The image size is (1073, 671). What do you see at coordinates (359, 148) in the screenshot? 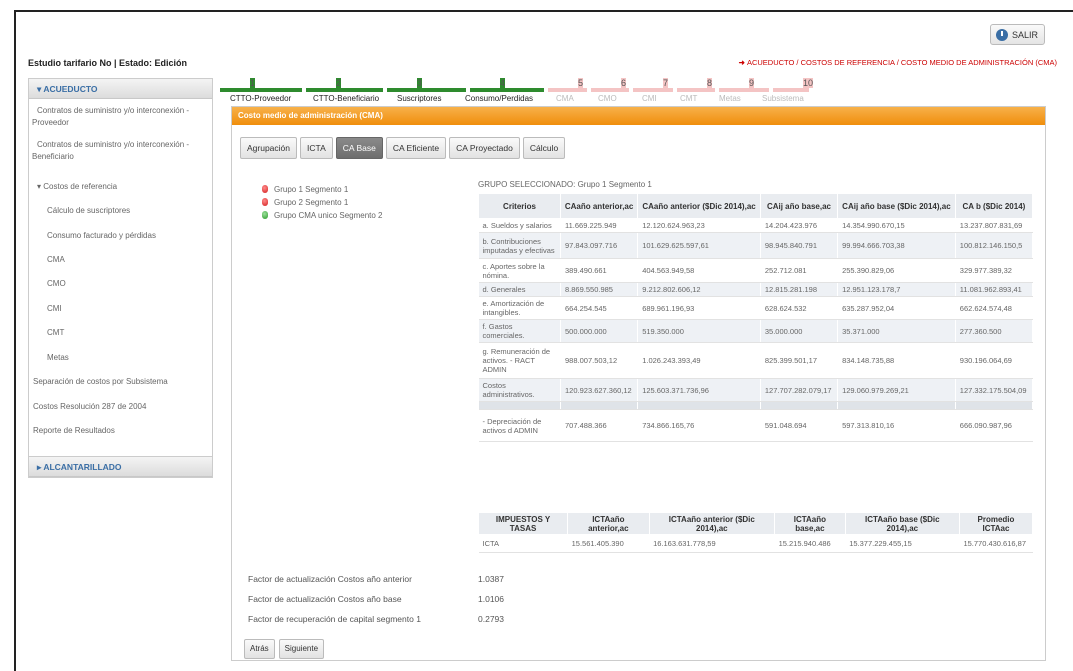
I see `tab-ca-base: CA Base` at bounding box center [359, 148].